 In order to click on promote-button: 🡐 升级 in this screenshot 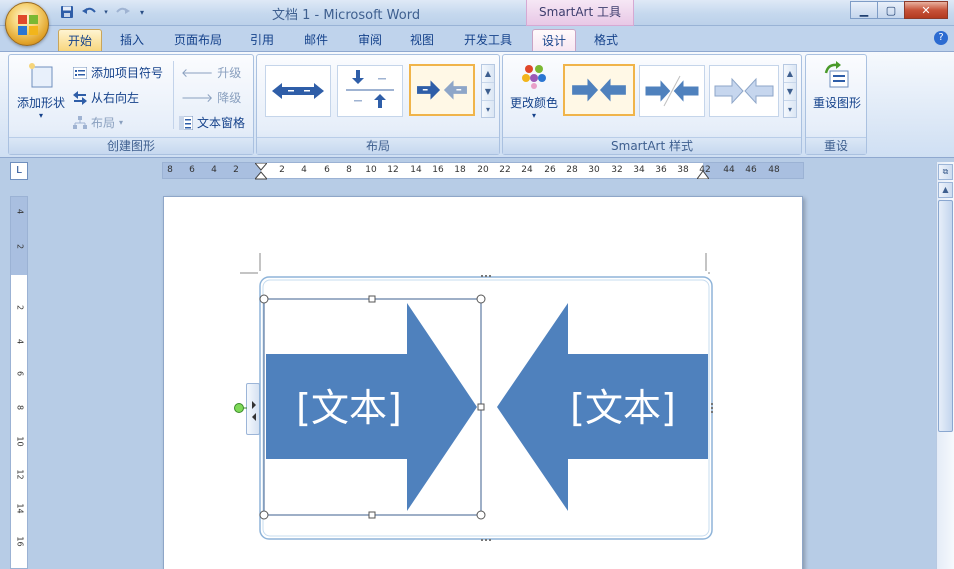, I will do `click(211, 72)`.